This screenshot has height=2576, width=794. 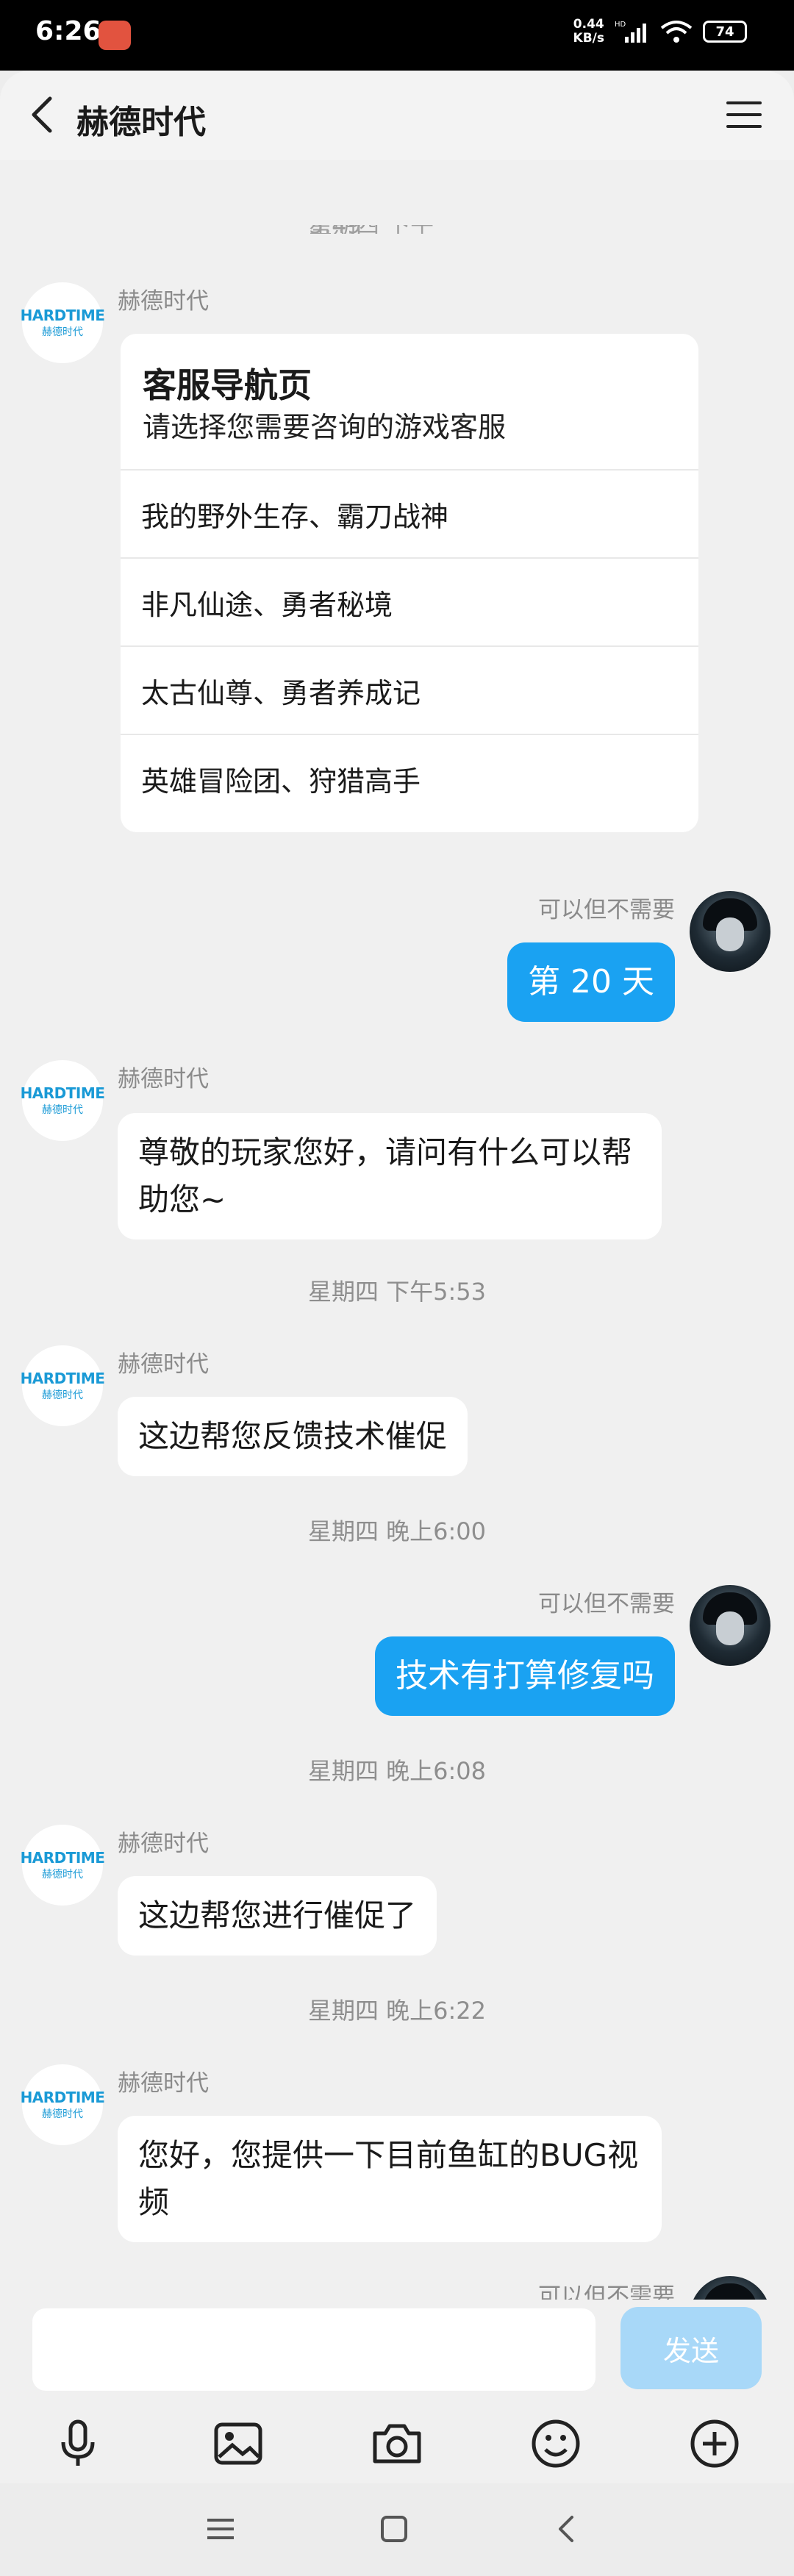 I want to click on timestamp: 星期四 下午5:53, so click(x=397, y=1292).